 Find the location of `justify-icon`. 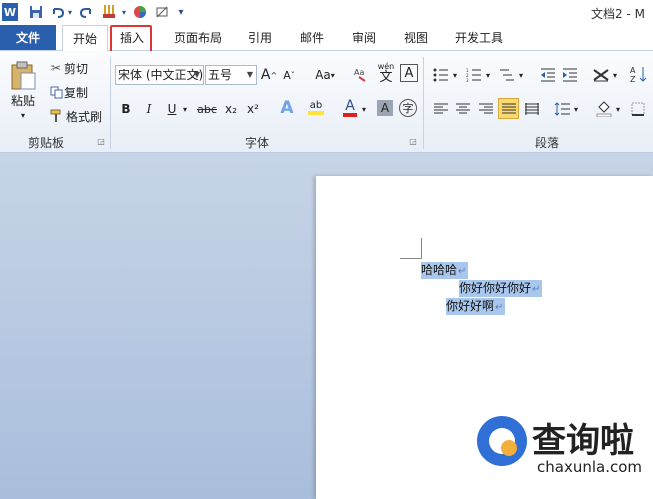

justify-icon is located at coordinates (508, 108).